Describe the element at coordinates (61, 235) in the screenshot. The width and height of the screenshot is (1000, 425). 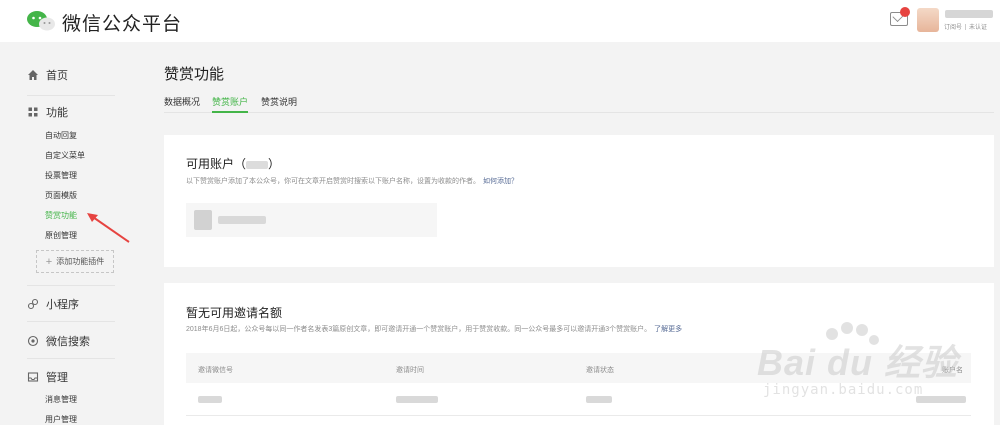
I see `sidebar-item-original: 原创管理` at that location.